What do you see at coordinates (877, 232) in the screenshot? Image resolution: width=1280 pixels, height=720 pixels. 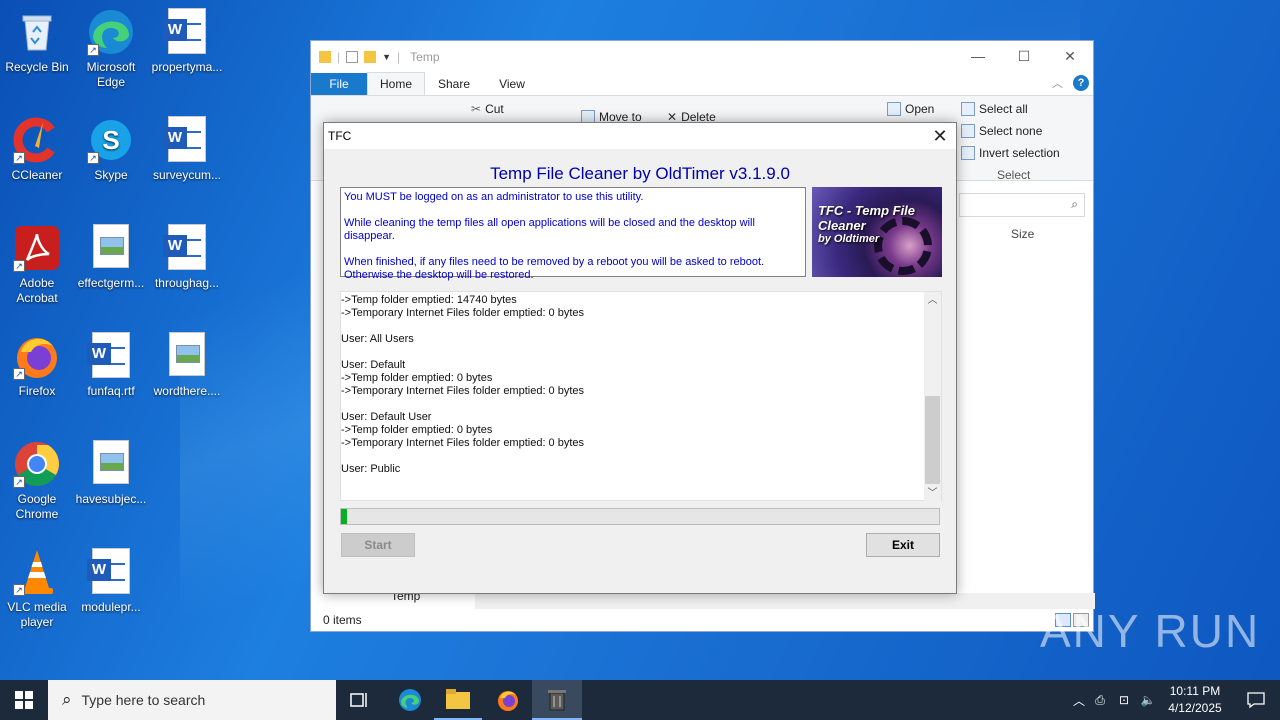 I see `tfc-logo: TFC - Temp File Cleaner by Oldtimer` at bounding box center [877, 232].